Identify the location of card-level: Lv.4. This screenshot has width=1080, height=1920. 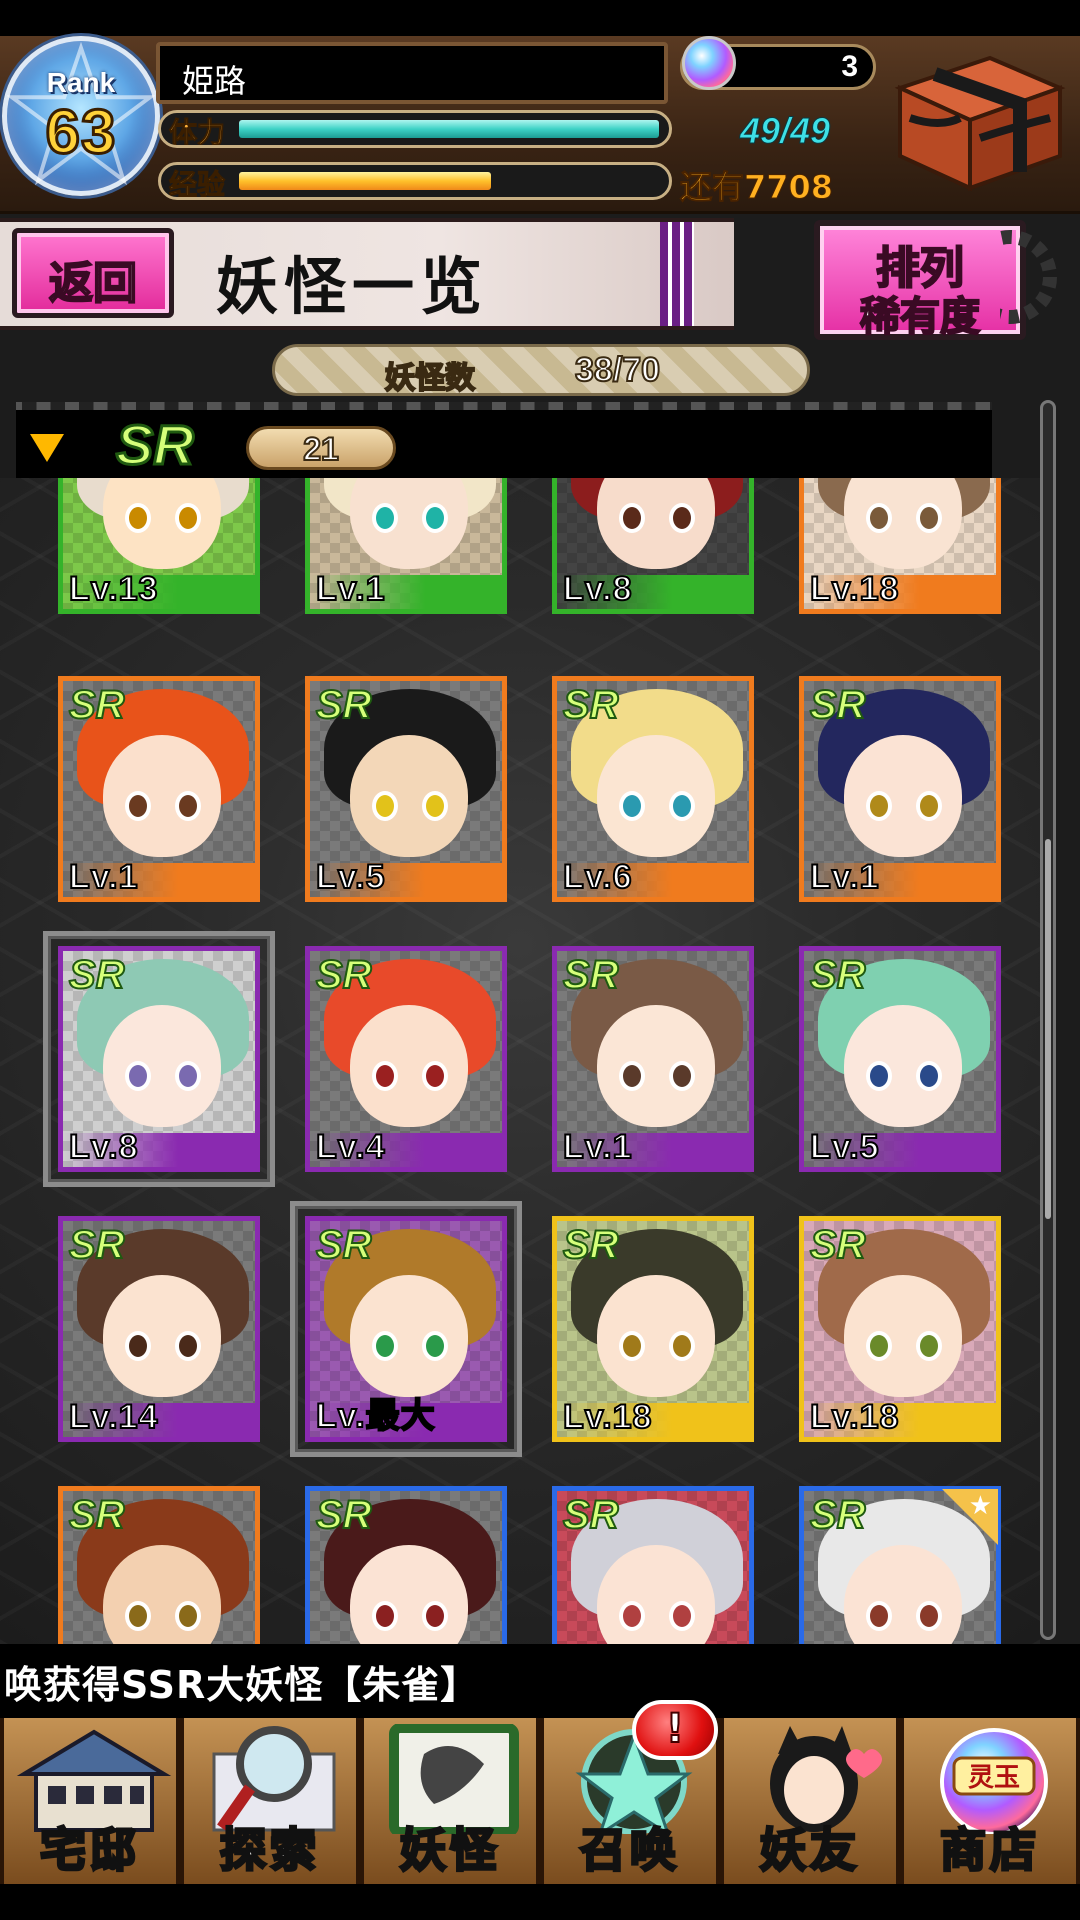
(350, 1147).